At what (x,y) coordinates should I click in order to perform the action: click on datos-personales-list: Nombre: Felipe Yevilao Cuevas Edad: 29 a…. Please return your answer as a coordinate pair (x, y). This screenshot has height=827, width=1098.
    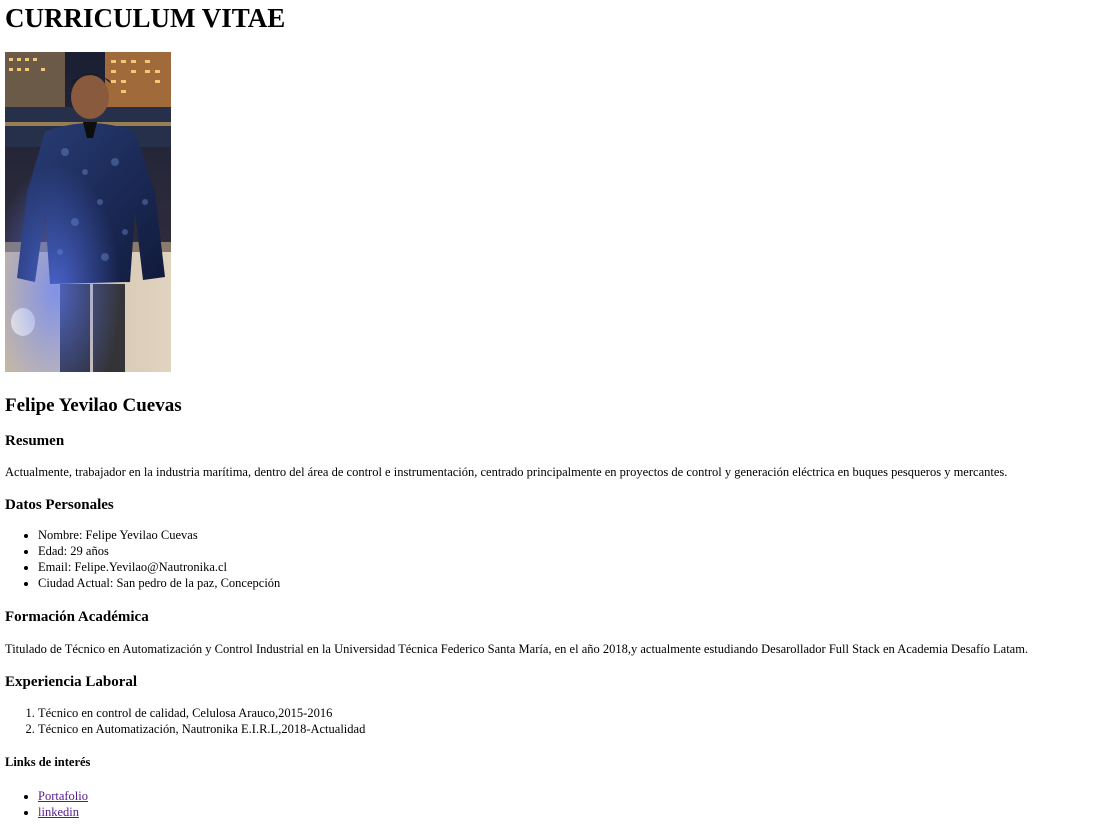
    Looking at the image, I should click on (551, 559).